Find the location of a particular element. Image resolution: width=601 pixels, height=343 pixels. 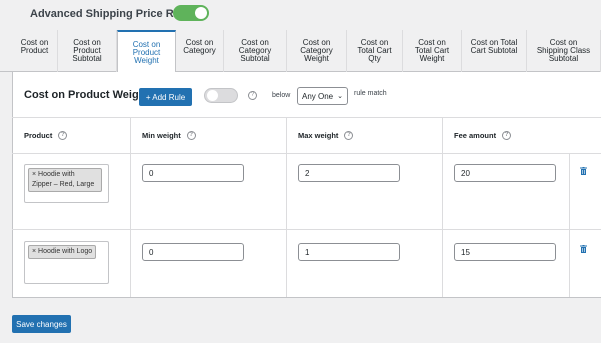

tab-label: Cost on Total Cart Weight is located at coordinates (432, 50).